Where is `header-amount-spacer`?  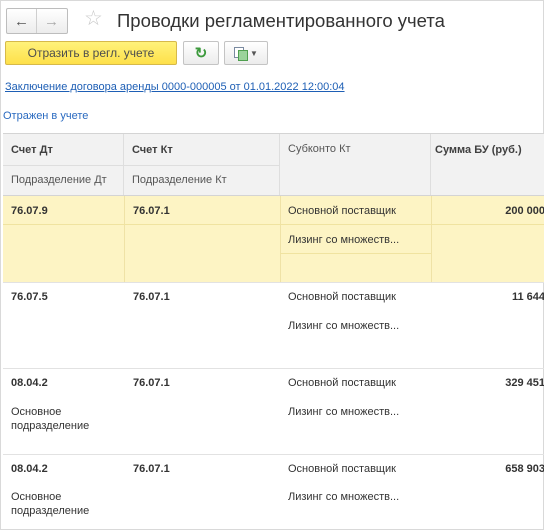 header-amount-spacer is located at coordinates (487, 180).